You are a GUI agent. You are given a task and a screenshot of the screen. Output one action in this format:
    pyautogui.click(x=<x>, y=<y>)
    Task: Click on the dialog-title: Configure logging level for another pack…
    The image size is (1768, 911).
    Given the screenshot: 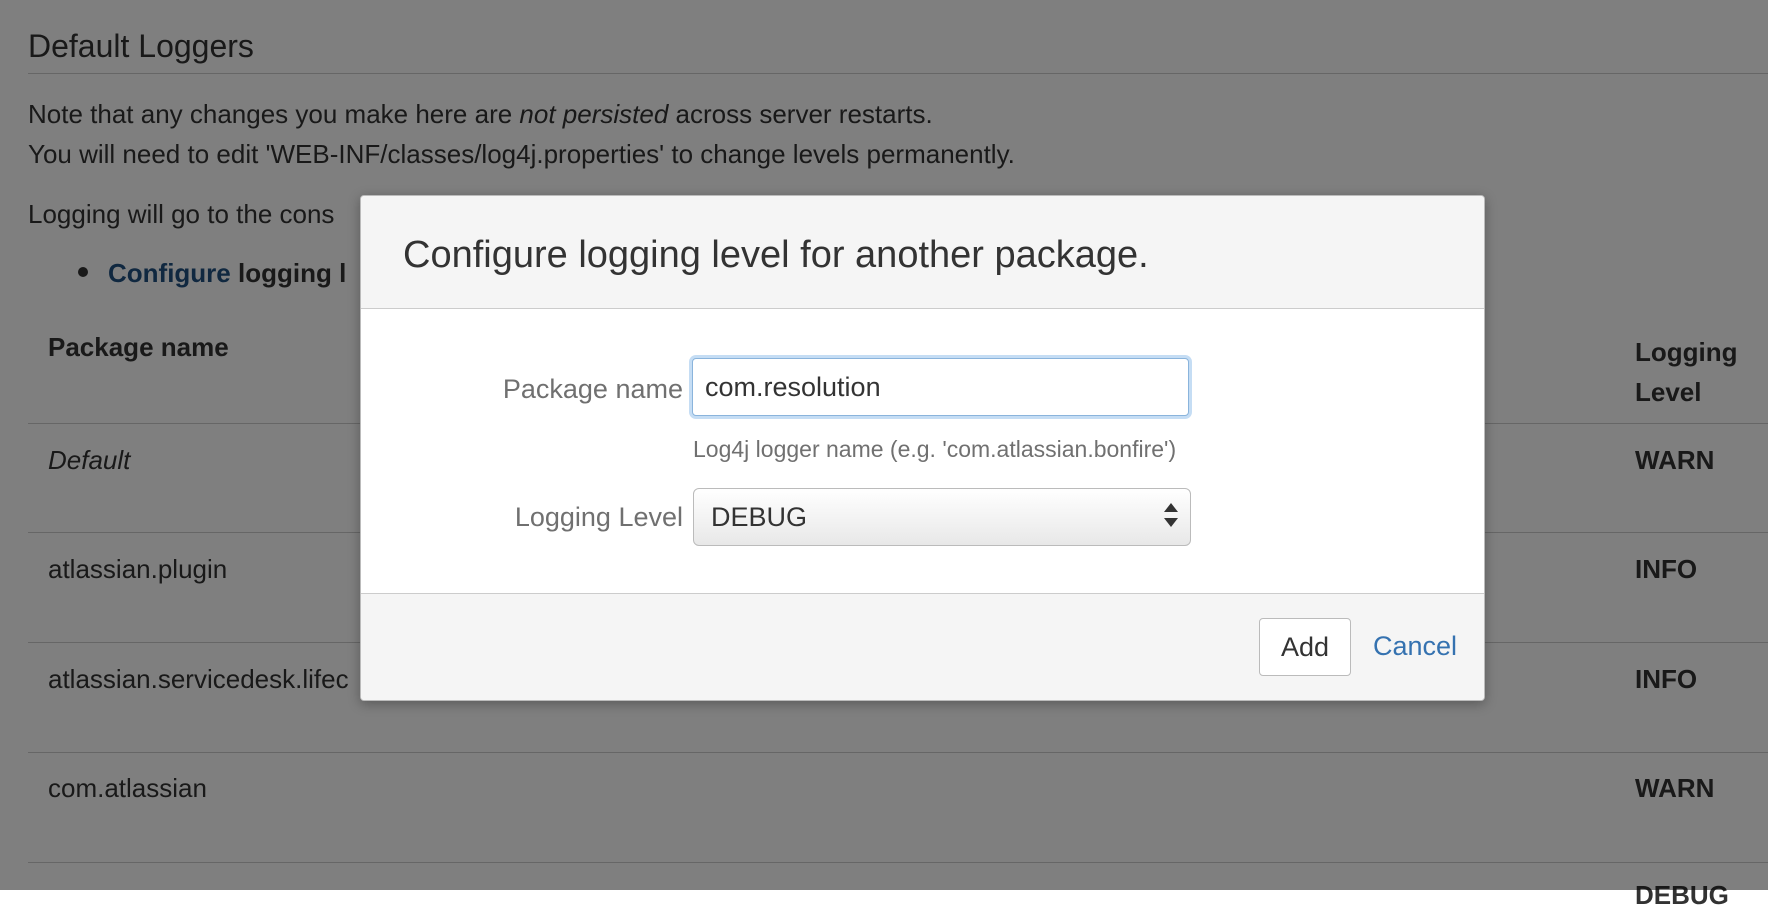 What is the action you would take?
    pyautogui.click(x=776, y=255)
    